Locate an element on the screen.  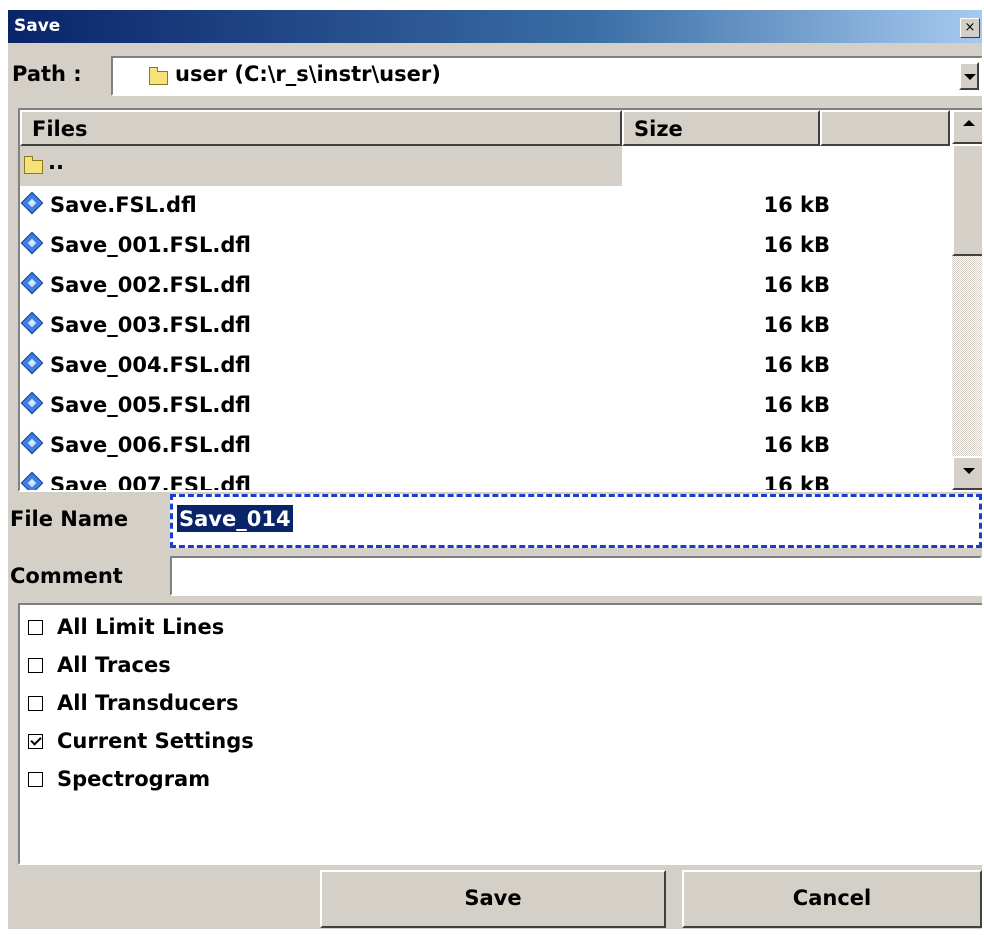
save-button: Save is located at coordinates (493, 899).